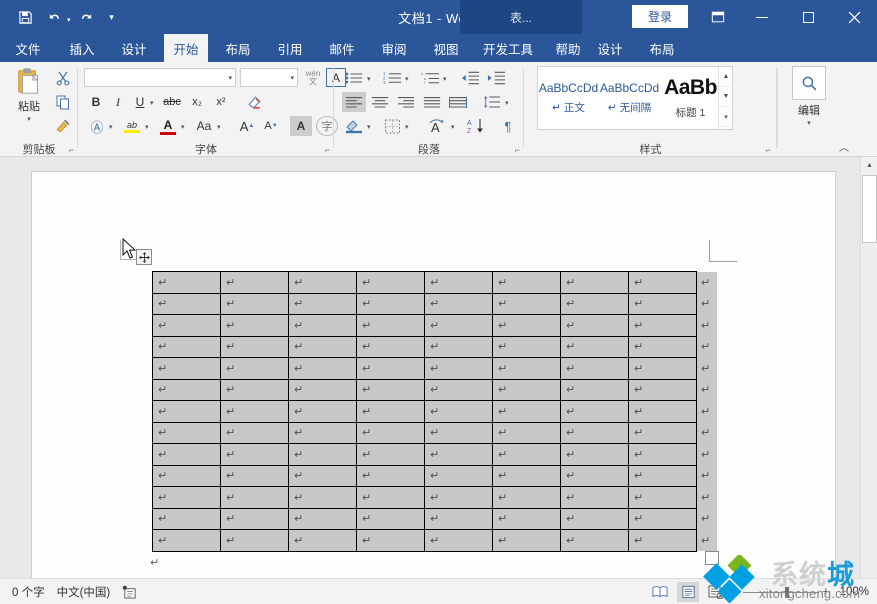 The height and width of the screenshot is (604, 877). Describe the element at coordinates (342, 48) in the screenshot. I see `tab-mailings: 邮件` at that location.